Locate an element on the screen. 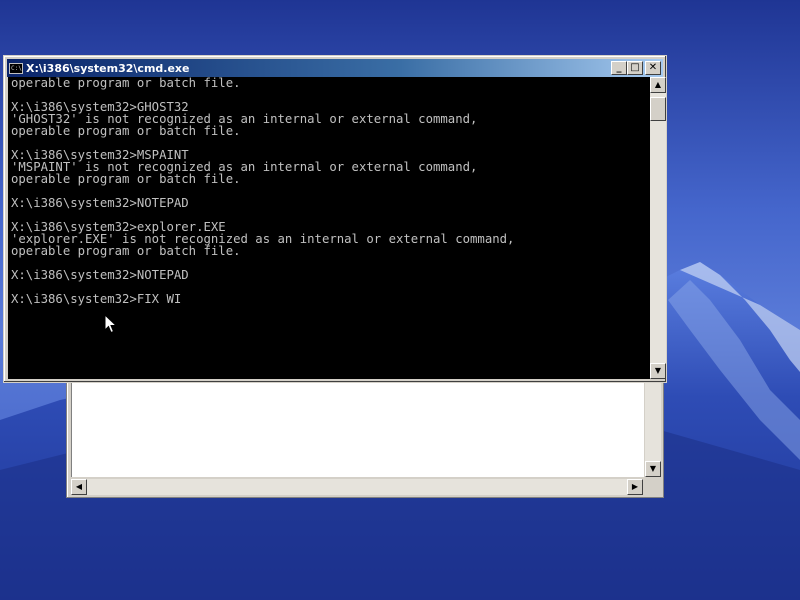 The image size is (800, 600). arrow-cursor-icon is located at coordinates (111, 324).